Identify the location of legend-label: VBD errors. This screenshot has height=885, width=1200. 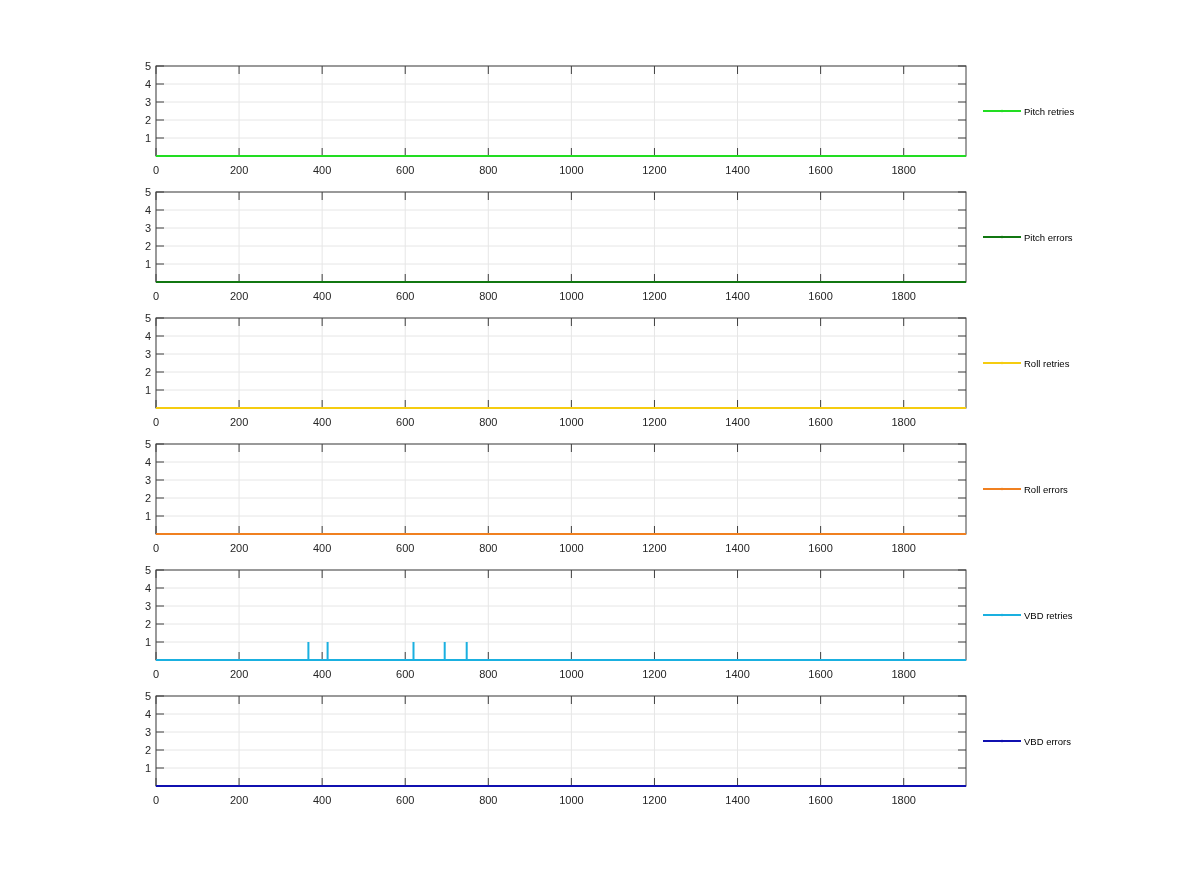
(1047, 741).